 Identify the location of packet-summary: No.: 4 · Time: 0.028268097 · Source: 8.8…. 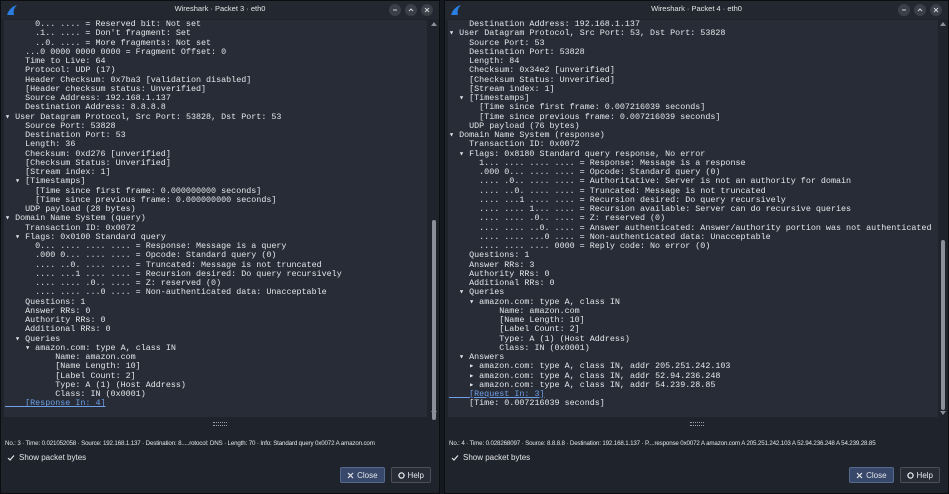
(662, 443).